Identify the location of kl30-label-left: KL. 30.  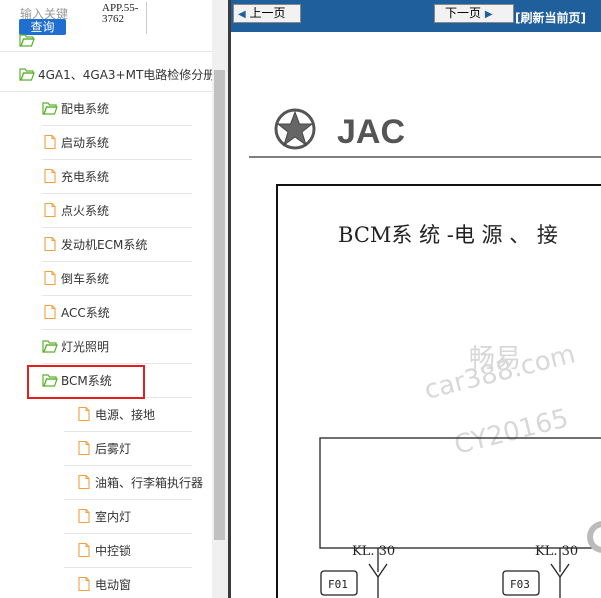
(373, 551).